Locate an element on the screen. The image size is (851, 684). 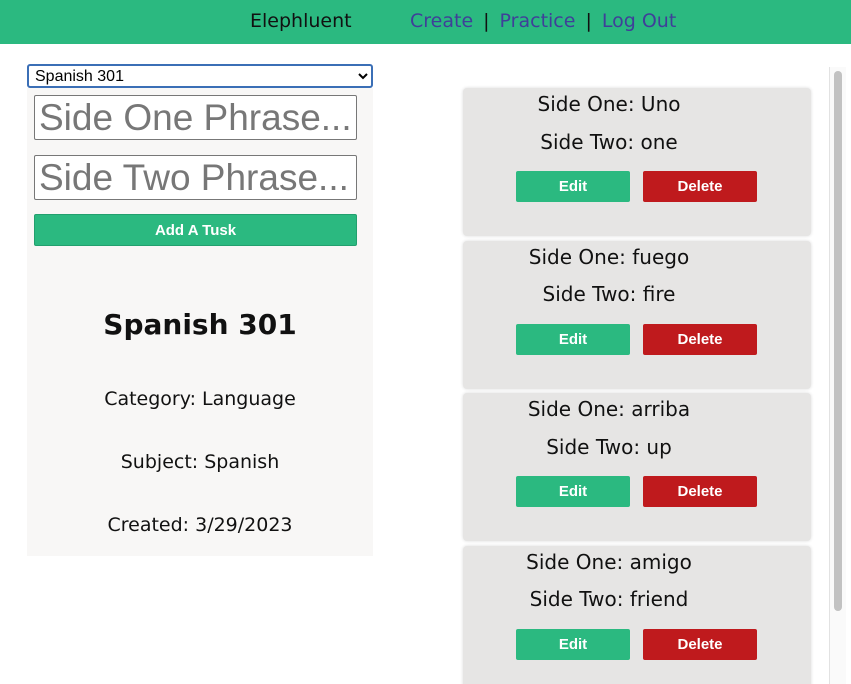
top-navbar: Elephluent Create | Practice | Log Out is located at coordinates (425, 22).